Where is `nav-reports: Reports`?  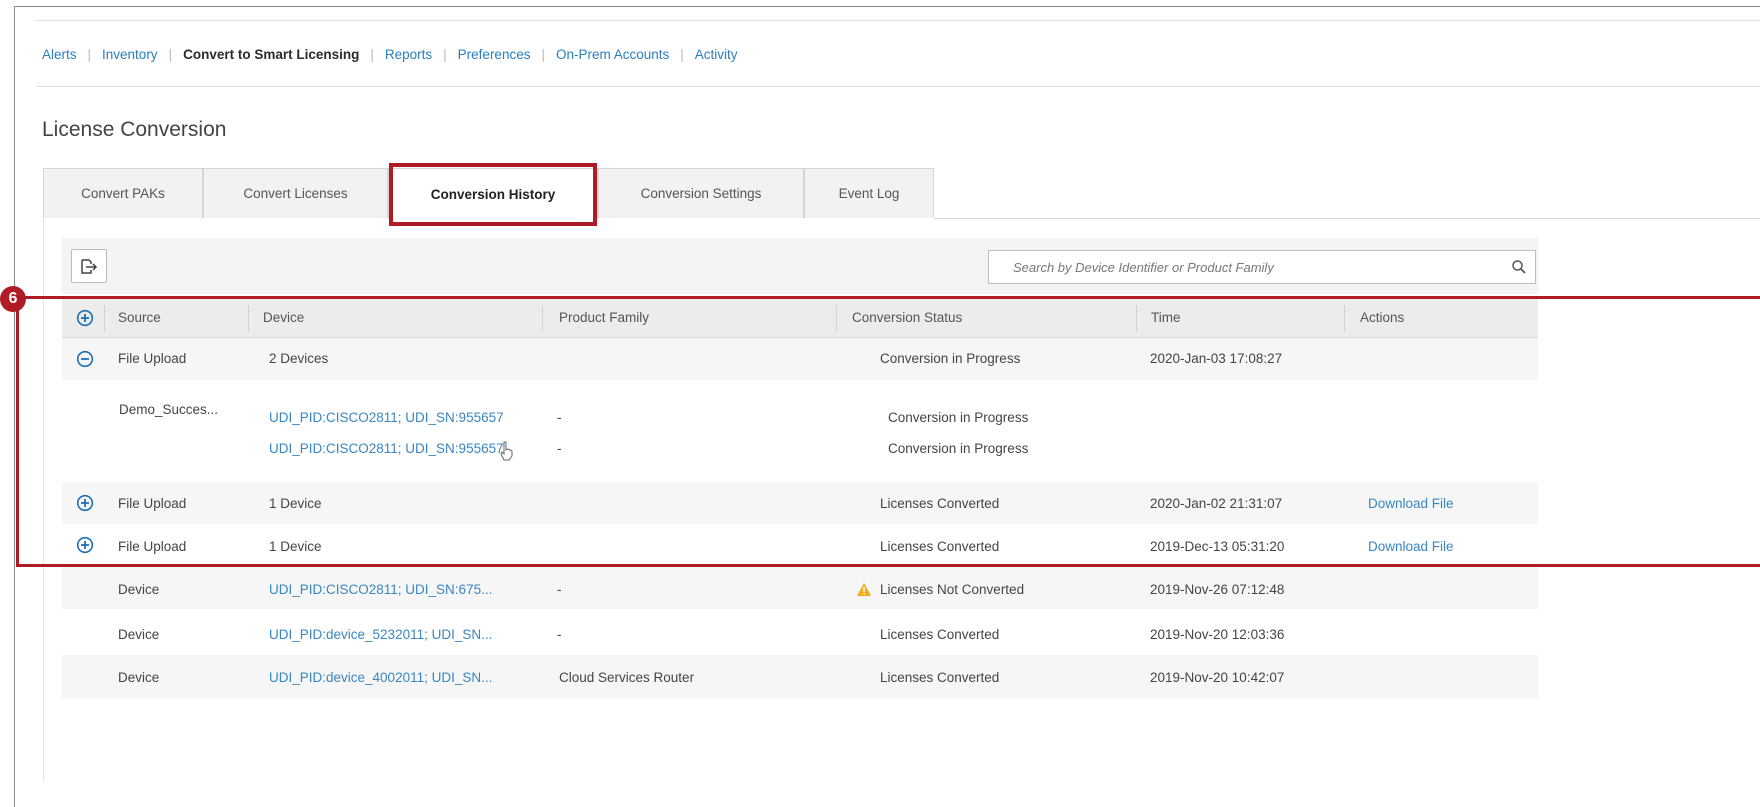
nav-reports: Reports is located at coordinates (408, 54).